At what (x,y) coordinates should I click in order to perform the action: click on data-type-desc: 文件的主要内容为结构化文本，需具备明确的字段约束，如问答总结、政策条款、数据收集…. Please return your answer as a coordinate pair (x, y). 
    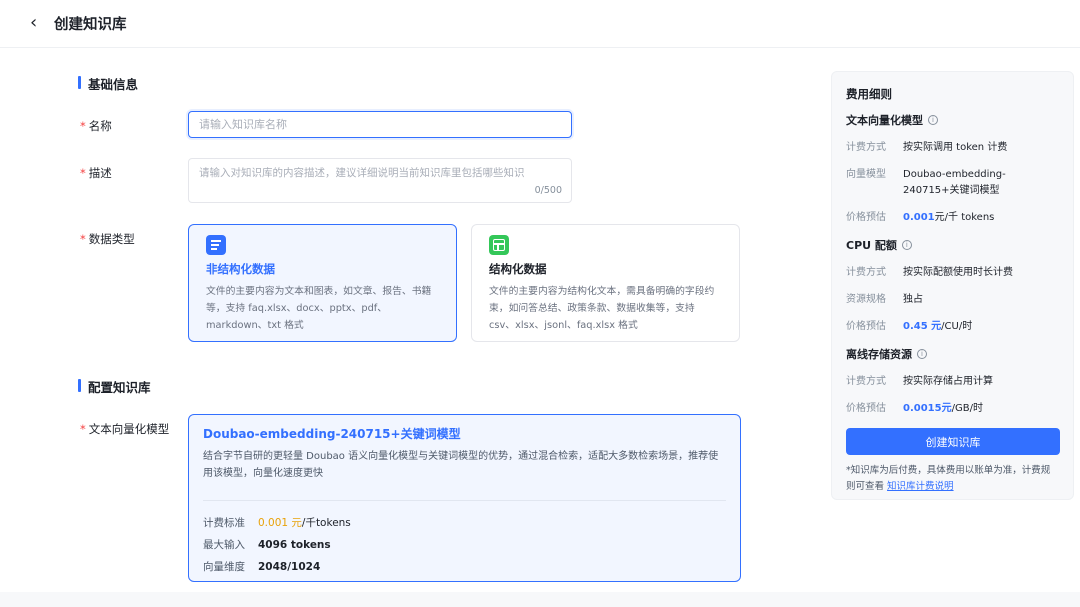
    Looking at the image, I should click on (602, 308).